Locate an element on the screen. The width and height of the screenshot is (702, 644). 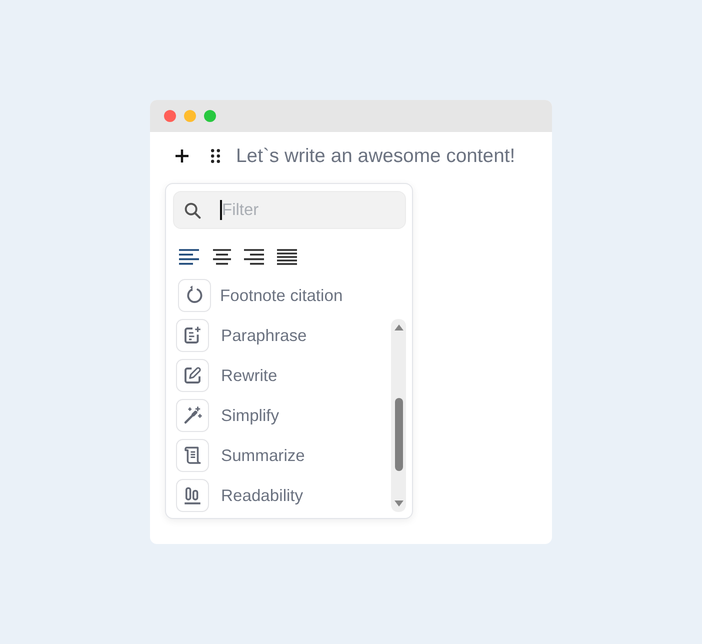
drag-handle-icon is located at coordinates (215, 156).